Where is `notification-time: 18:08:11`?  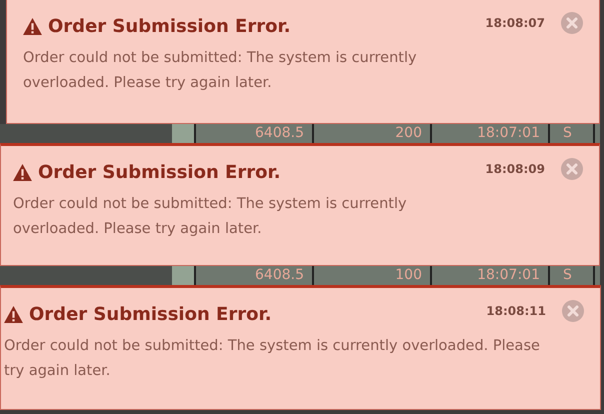 notification-time: 18:08:11 is located at coordinates (516, 311).